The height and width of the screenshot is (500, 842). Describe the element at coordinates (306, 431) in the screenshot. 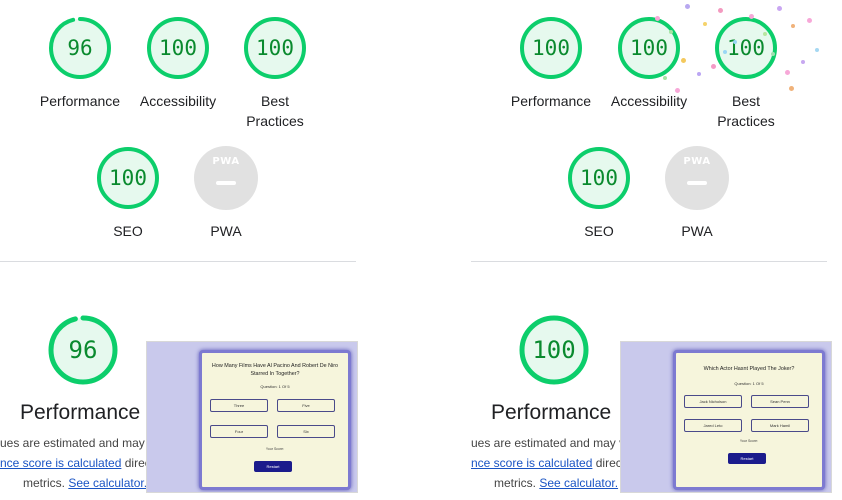

I see `quiz-option: Six` at that location.